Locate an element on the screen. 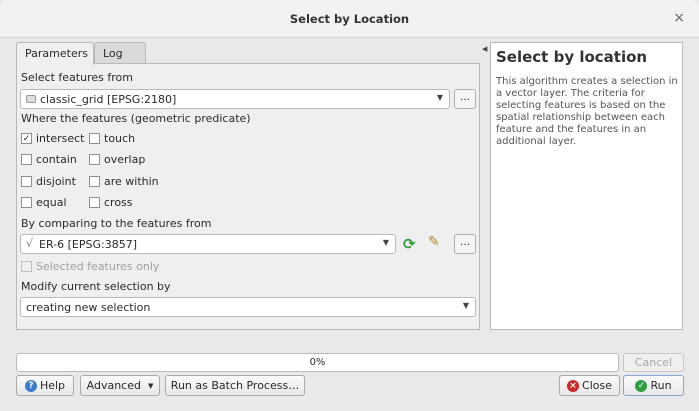 This screenshot has width=699, height=411. predicate-are-within: are within is located at coordinates (124, 181).